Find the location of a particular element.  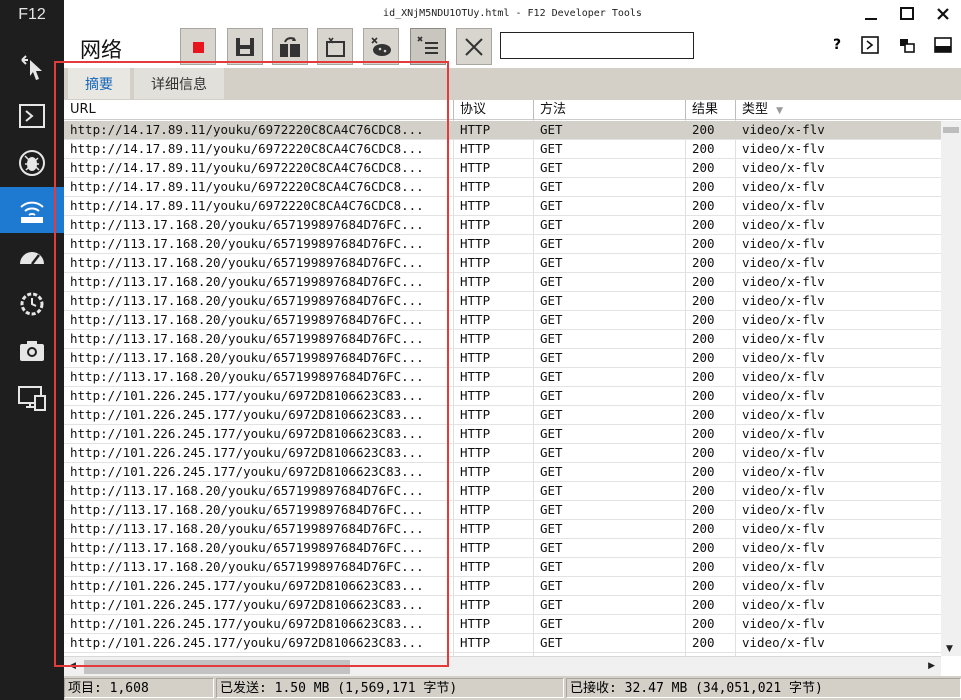

scroll-down-arrow-icon: ▼ is located at coordinates (949, 649).